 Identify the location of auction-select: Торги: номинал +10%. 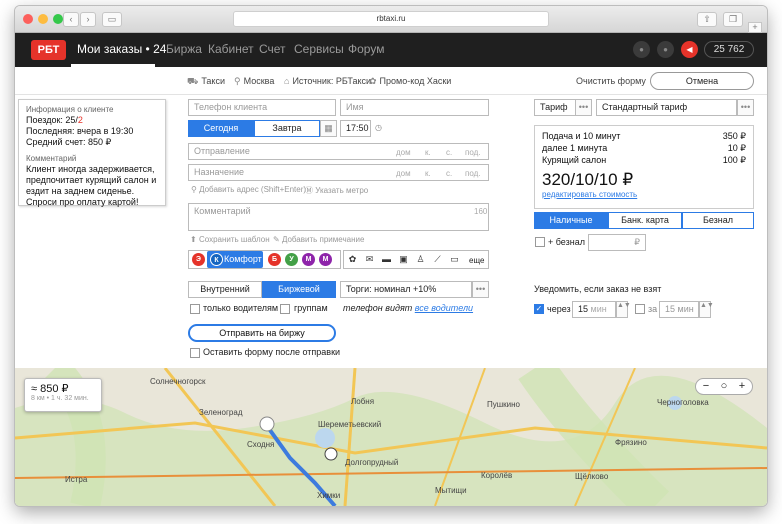
(406, 289).